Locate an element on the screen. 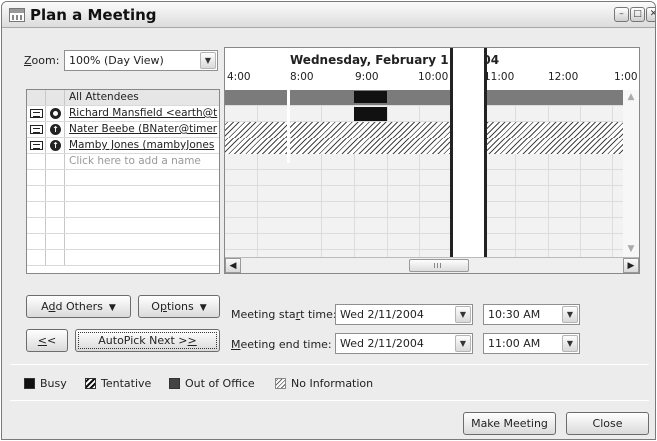 Image resolution: width=657 pixels, height=441 pixels. minimize-button: – is located at coordinates (621, 14).